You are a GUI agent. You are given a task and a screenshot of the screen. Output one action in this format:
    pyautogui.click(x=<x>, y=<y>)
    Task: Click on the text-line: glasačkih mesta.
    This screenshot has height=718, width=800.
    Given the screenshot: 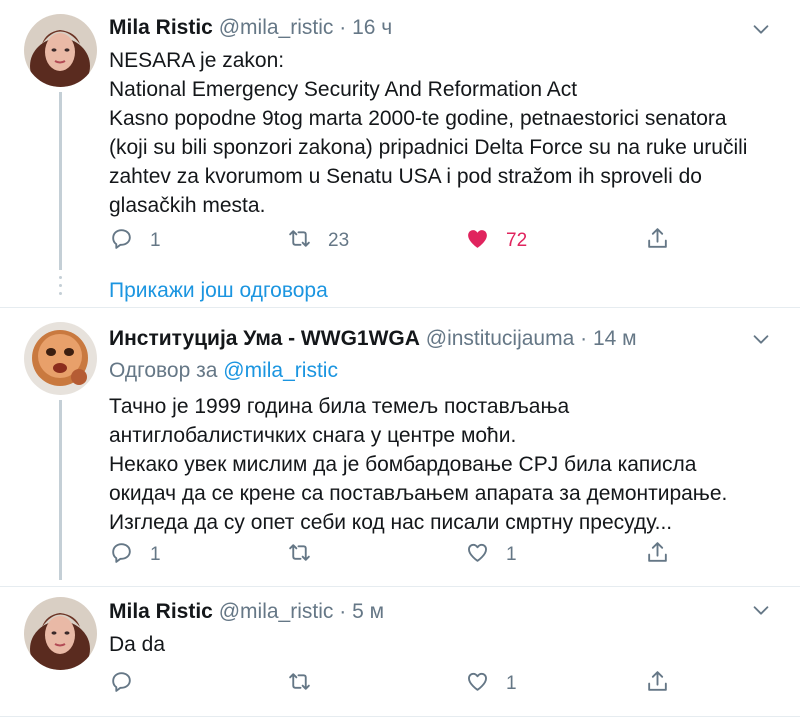 What is the action you would take?
    pyautogui.click(x=187, y=205)
    